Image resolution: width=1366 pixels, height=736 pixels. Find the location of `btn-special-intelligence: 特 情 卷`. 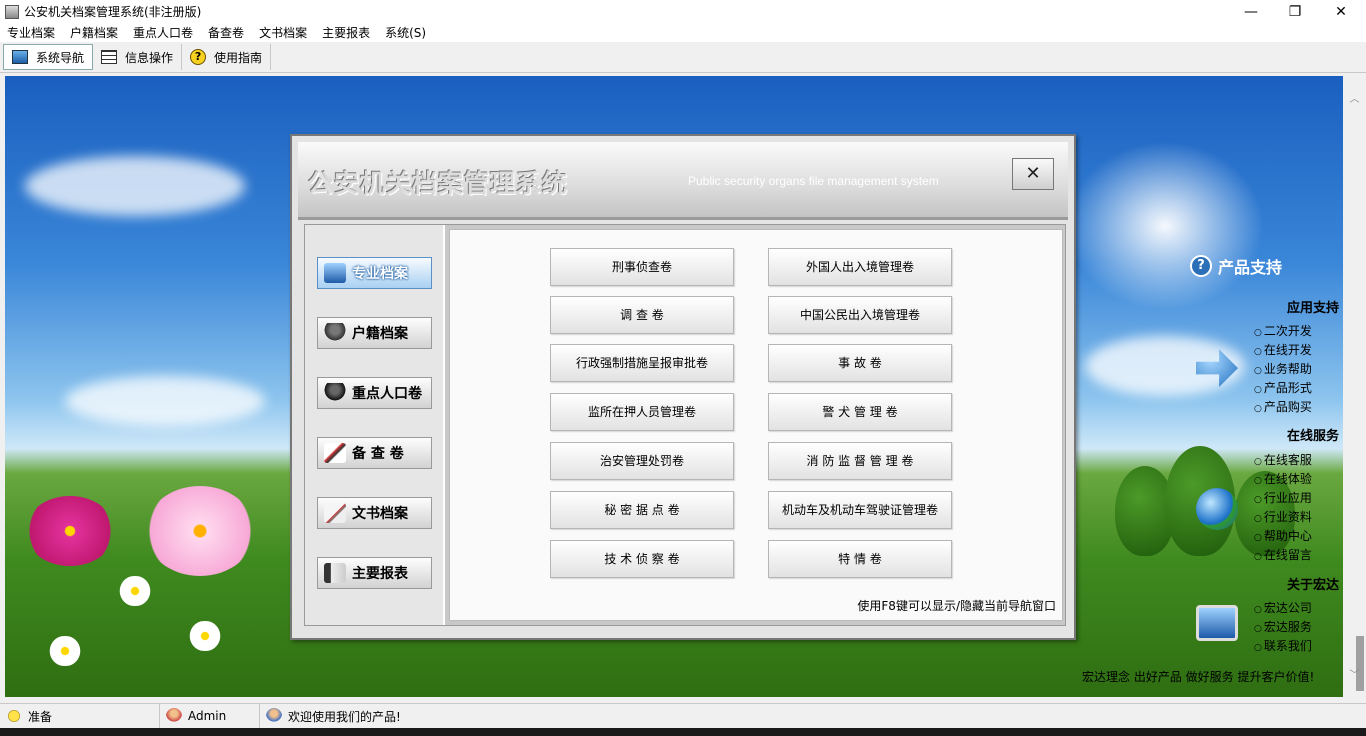

btn-special-intelligence: 特 情 卷 is located at coordinates (860, 559).